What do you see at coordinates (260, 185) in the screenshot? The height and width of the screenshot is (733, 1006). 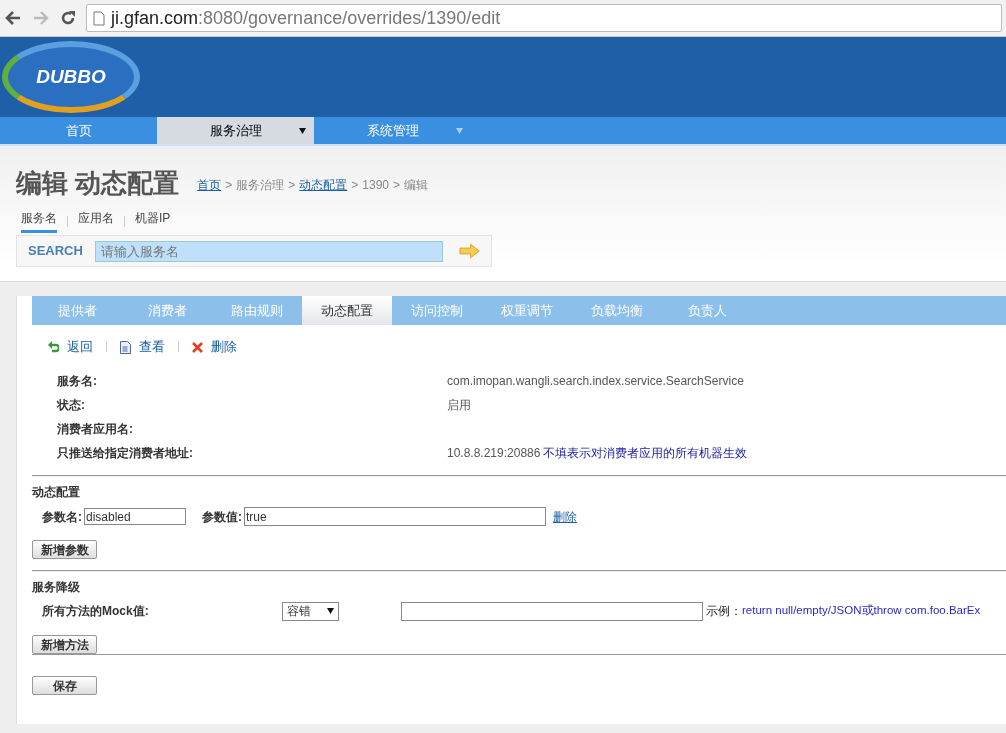 I see `breadcrumb-text: 服务治理` at bounding box center [260, 185].